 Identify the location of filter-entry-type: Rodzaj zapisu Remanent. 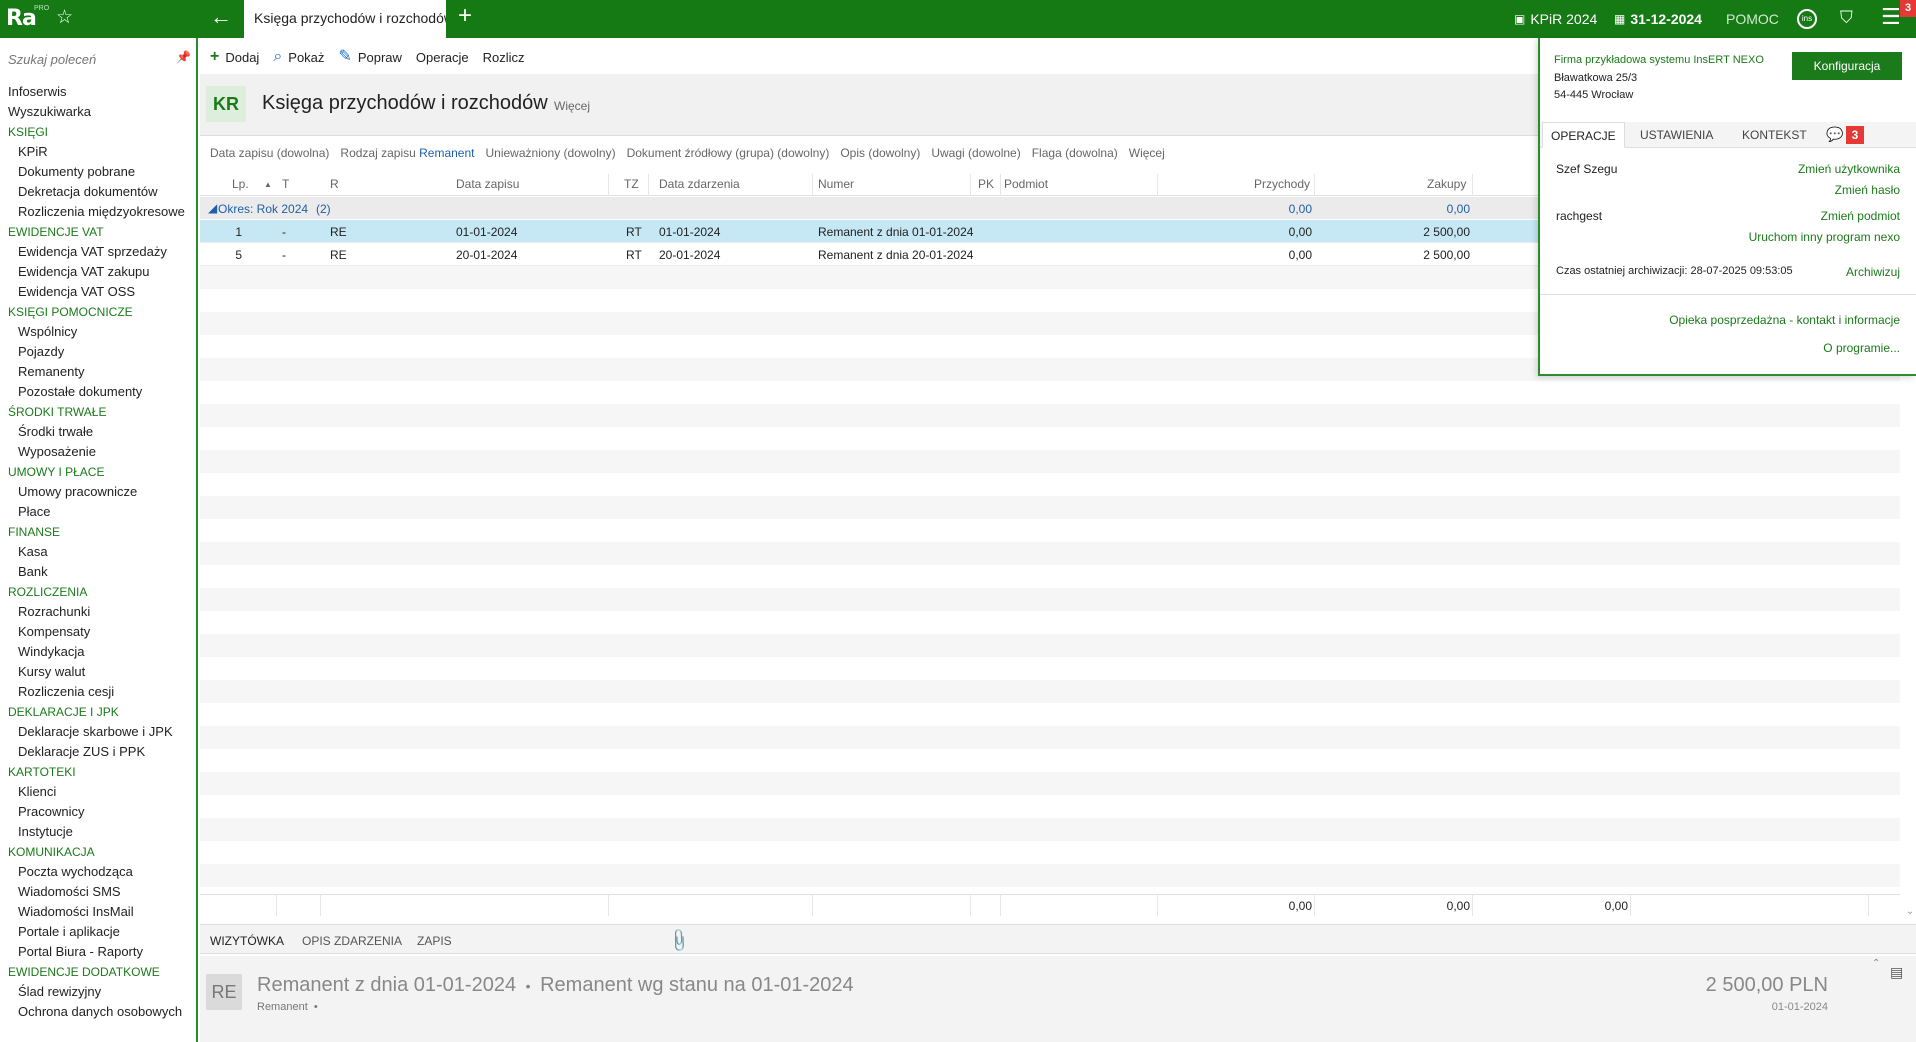
(407, 153).